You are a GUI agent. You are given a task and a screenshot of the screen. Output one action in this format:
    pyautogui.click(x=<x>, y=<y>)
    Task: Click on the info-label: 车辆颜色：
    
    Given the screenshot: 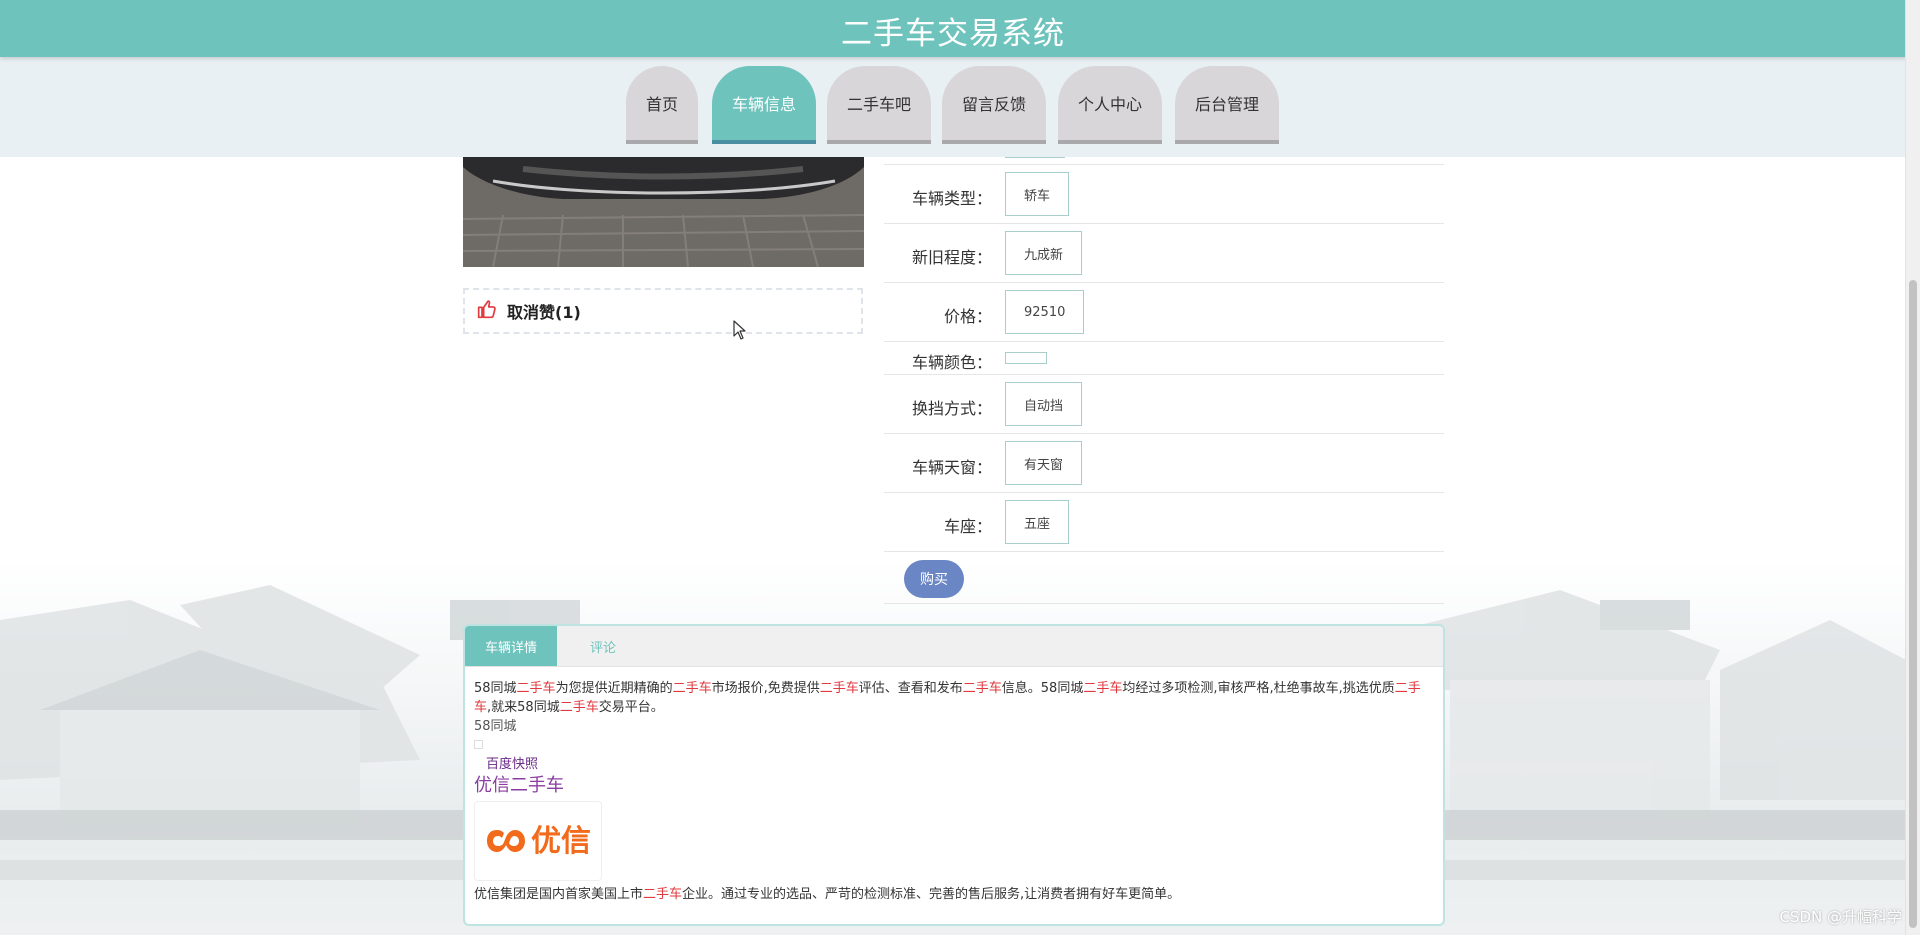 What is the action you would take?
    pyautogui.click(x=951, y=362)
    